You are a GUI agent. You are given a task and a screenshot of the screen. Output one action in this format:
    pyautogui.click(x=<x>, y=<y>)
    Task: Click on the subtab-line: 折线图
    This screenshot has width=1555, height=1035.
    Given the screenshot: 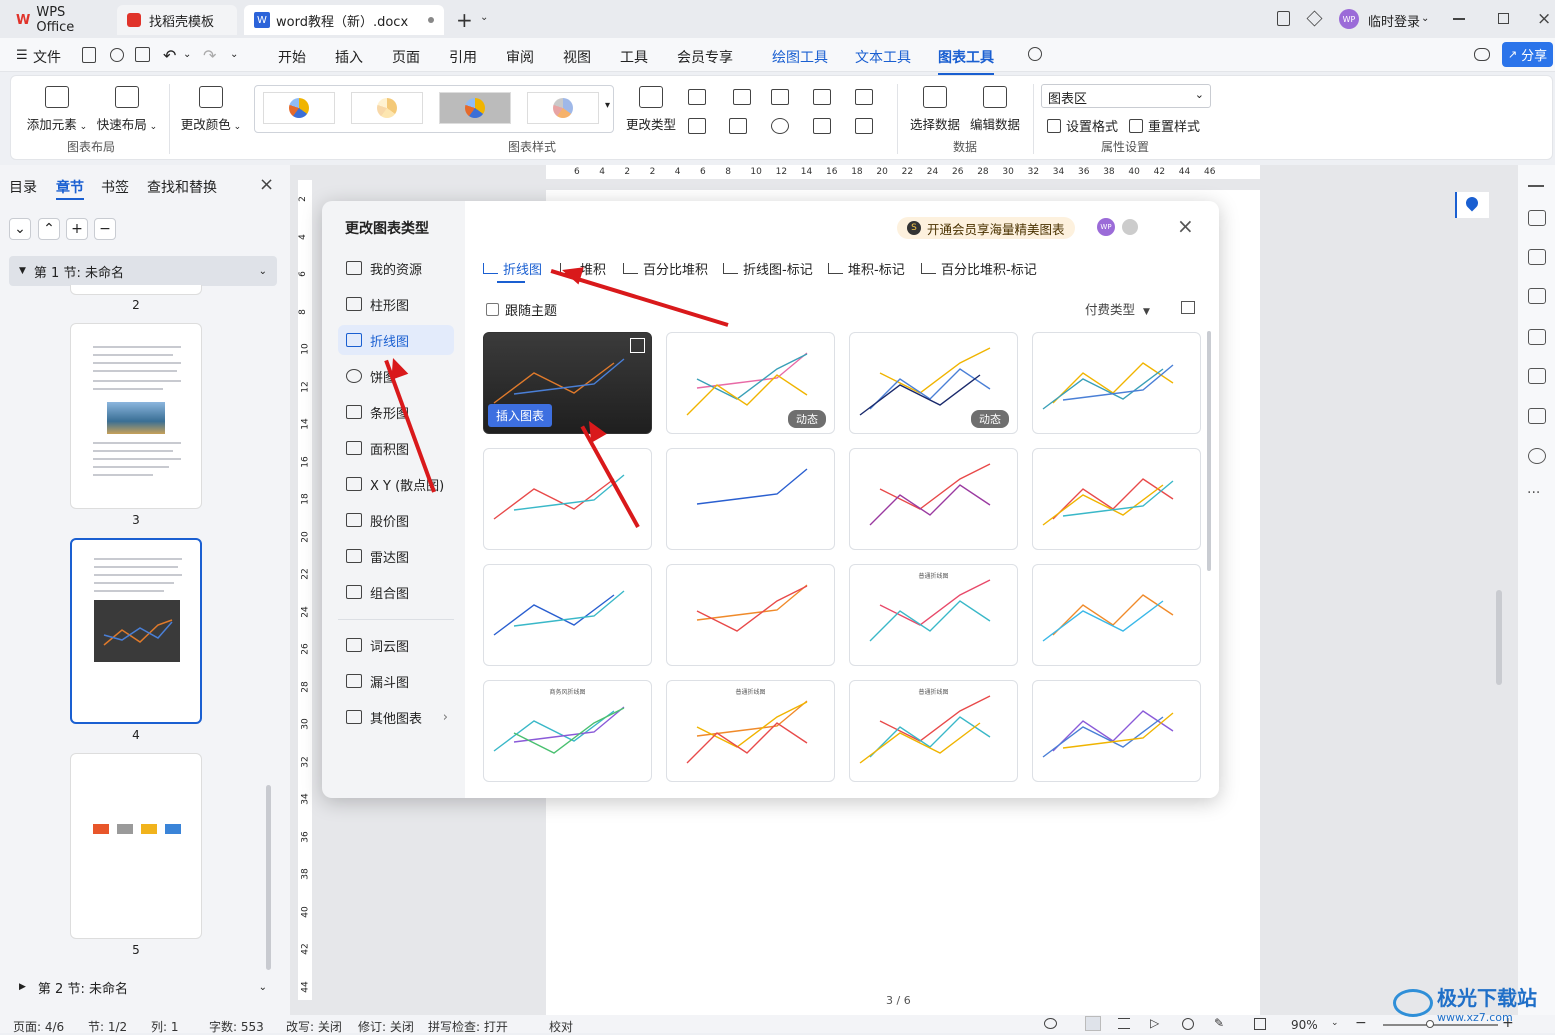 What is the action you would take?
    pyautogui.click(x=512, y=268)
    